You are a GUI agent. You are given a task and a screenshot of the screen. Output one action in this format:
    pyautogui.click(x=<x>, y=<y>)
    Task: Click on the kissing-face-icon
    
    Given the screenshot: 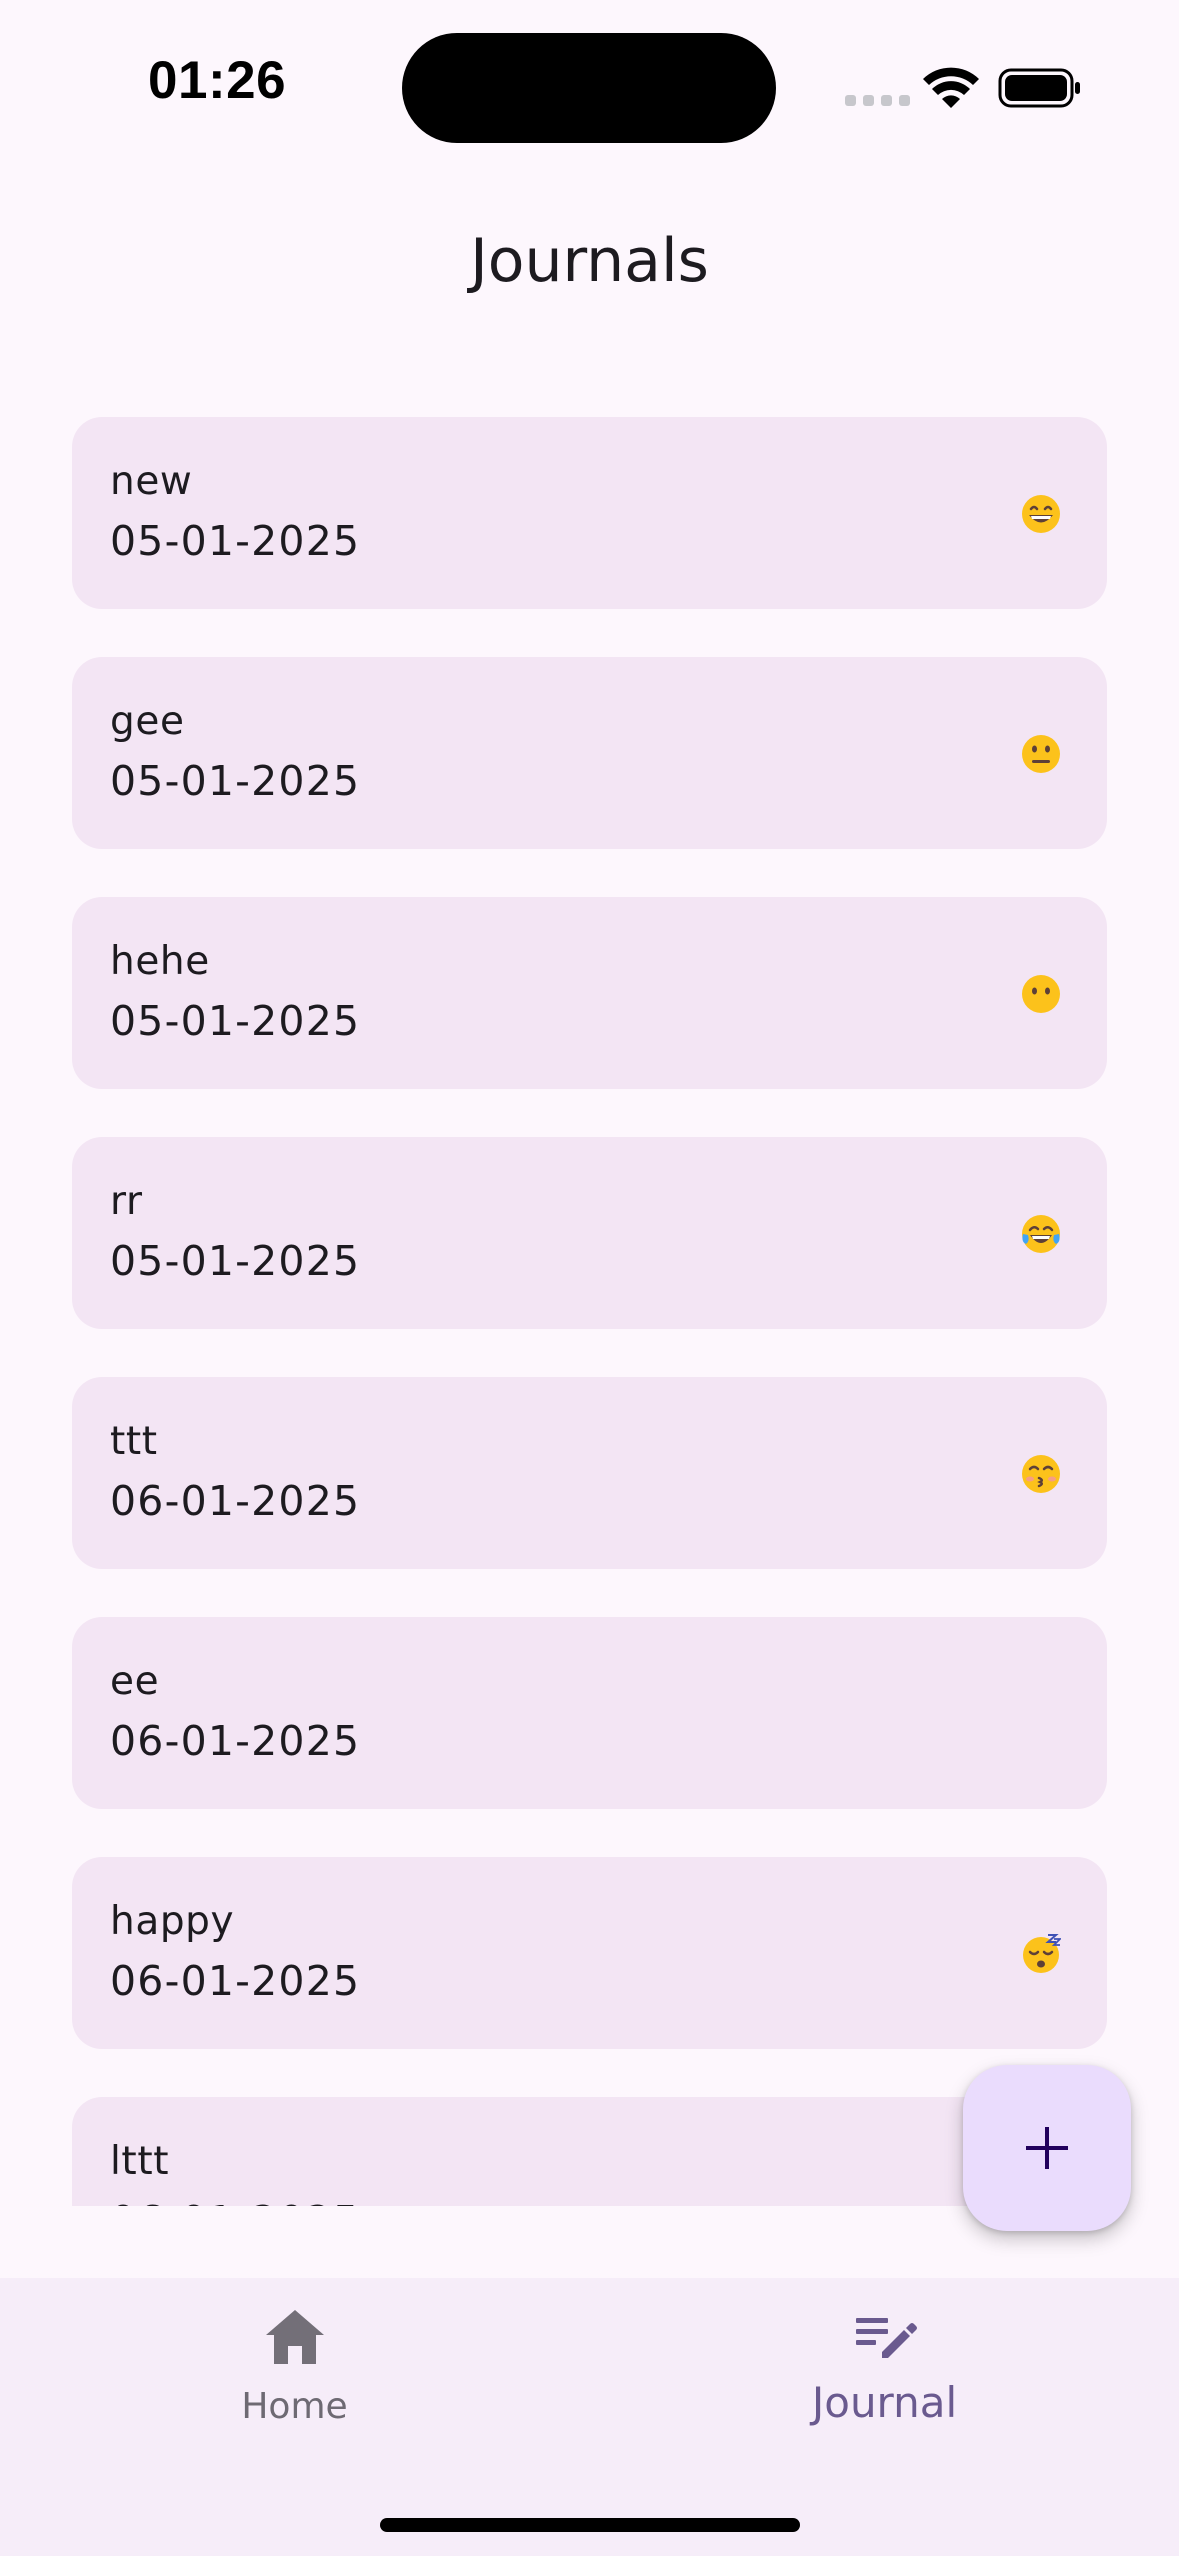 What is the action you would take?
    pyautogui.click(x=1041, y=1474)
    